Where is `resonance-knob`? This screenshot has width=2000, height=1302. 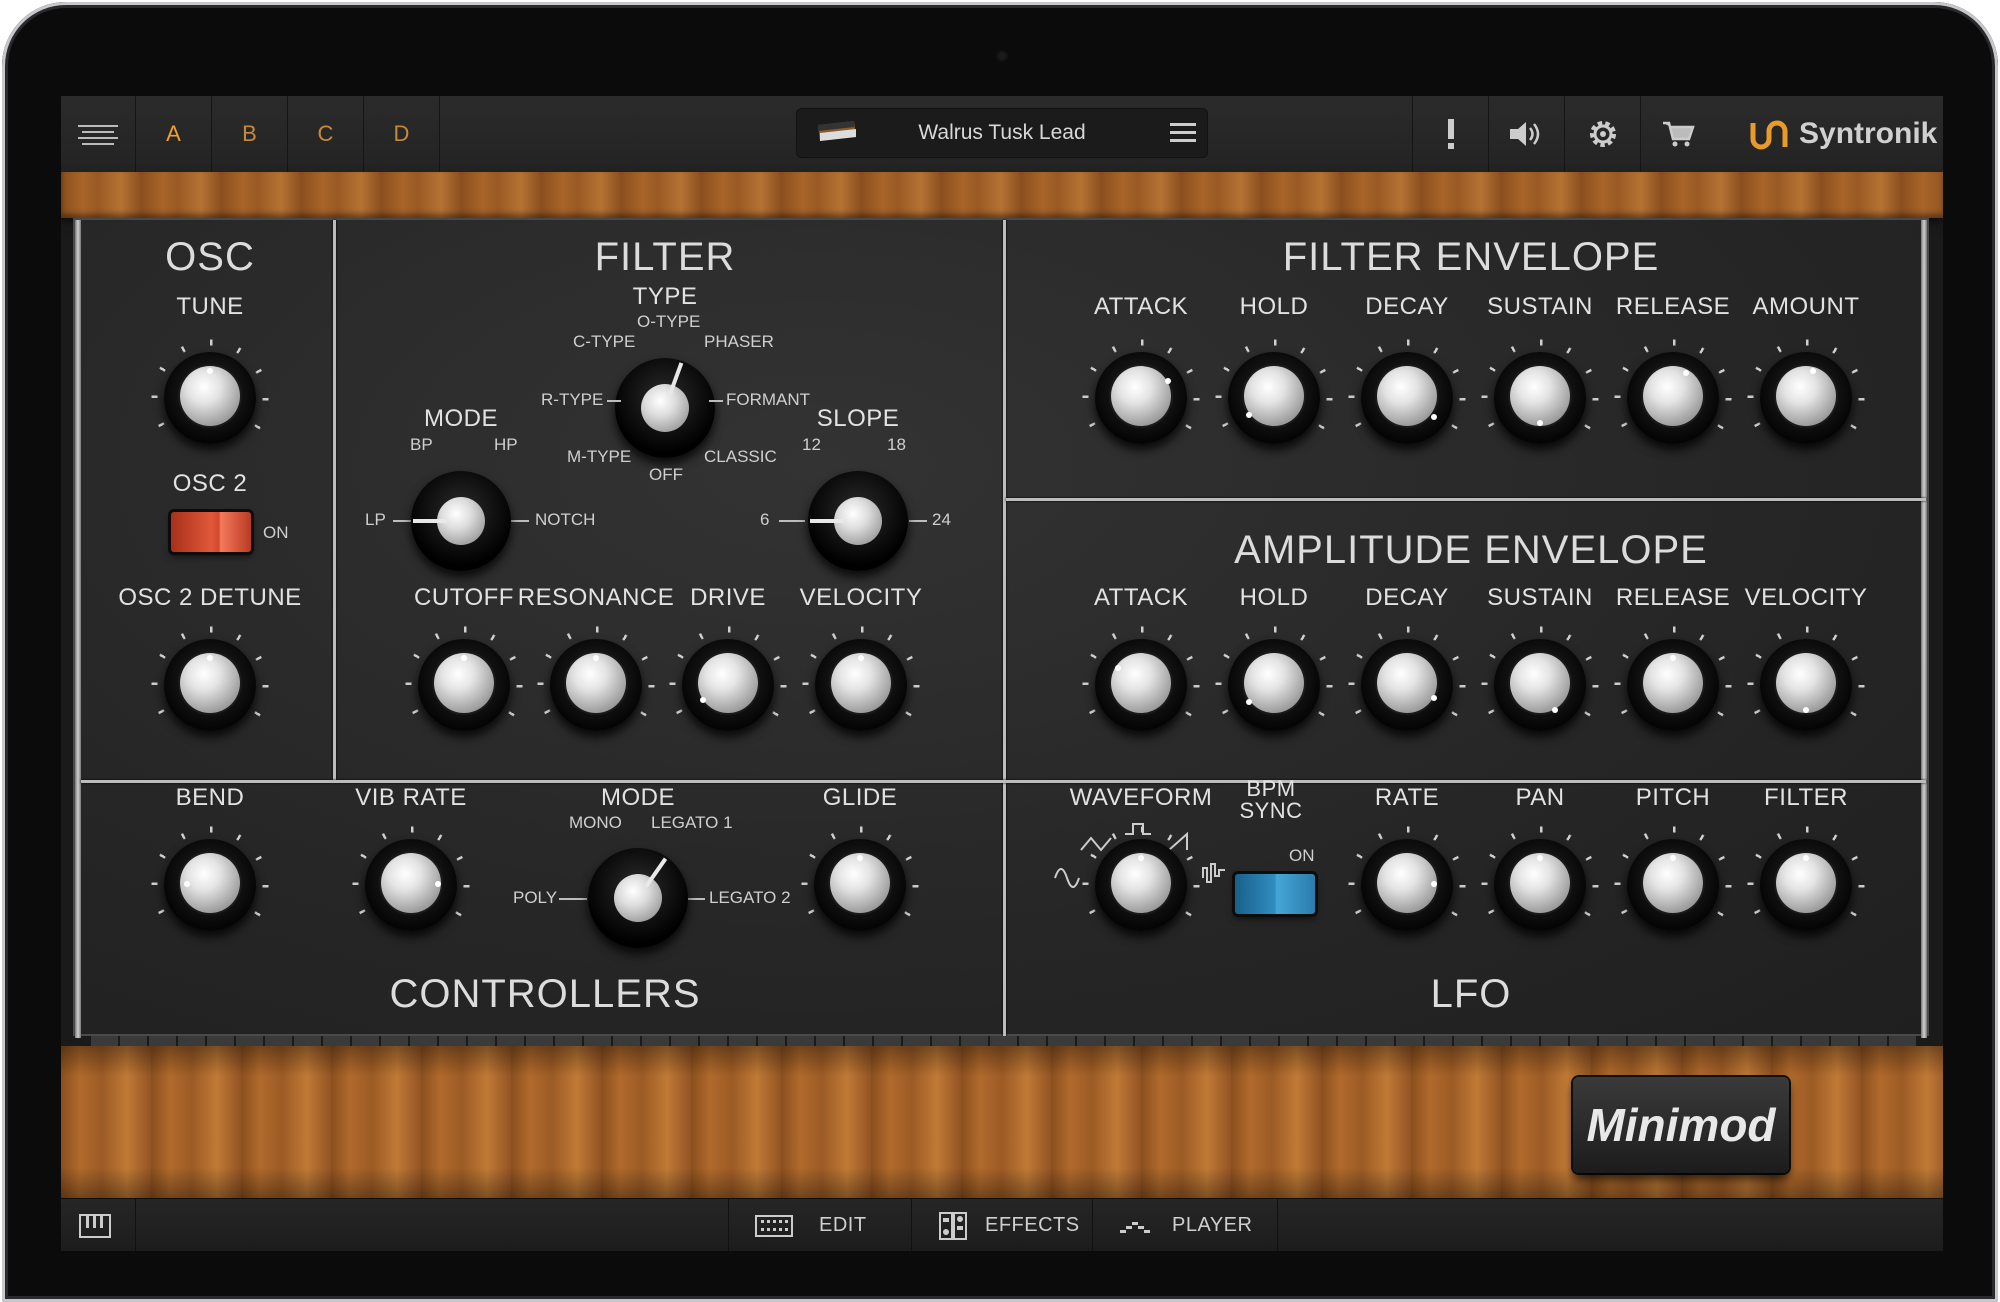
resonance-knob is located at coordinates (596, 685).